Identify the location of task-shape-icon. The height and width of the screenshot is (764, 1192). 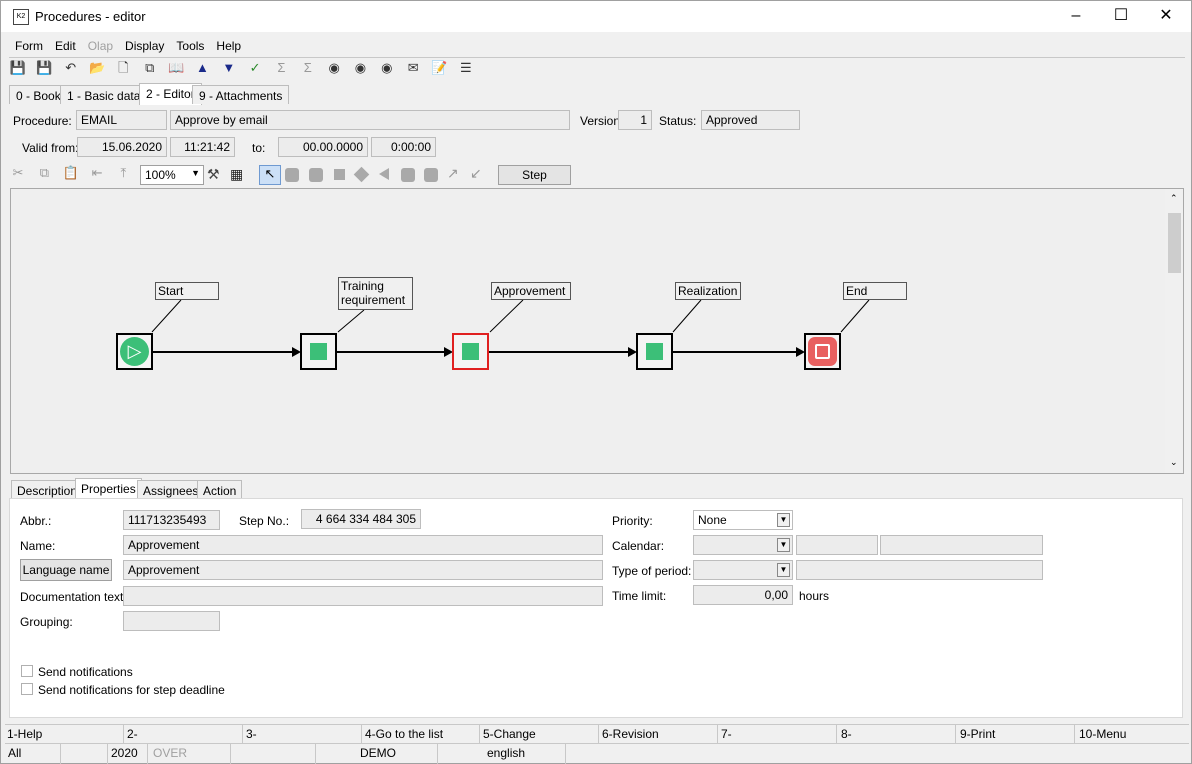
(292, 175).